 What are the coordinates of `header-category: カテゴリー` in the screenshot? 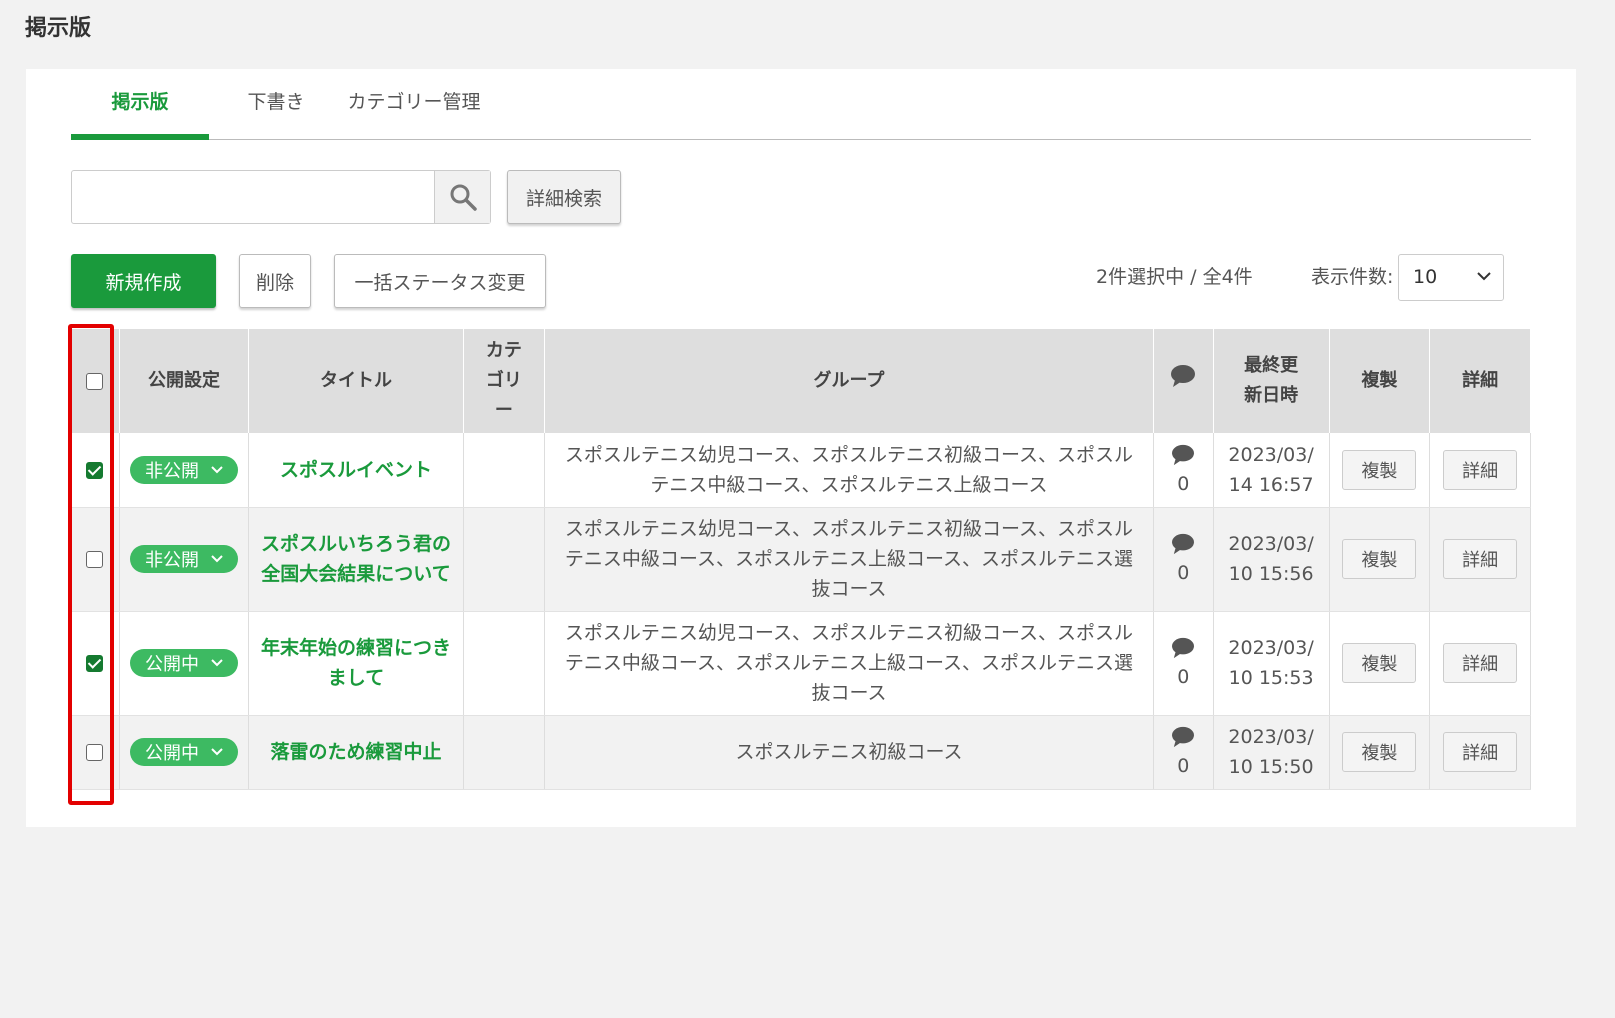 It's located at (504, 381).